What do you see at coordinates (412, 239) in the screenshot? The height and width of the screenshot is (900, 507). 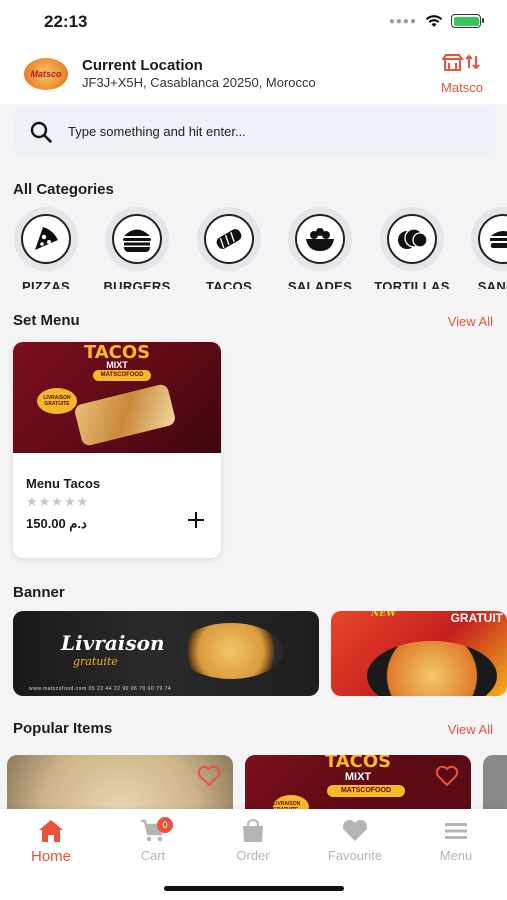 I see `tortilla-icon` at bounding box center [412, 239].